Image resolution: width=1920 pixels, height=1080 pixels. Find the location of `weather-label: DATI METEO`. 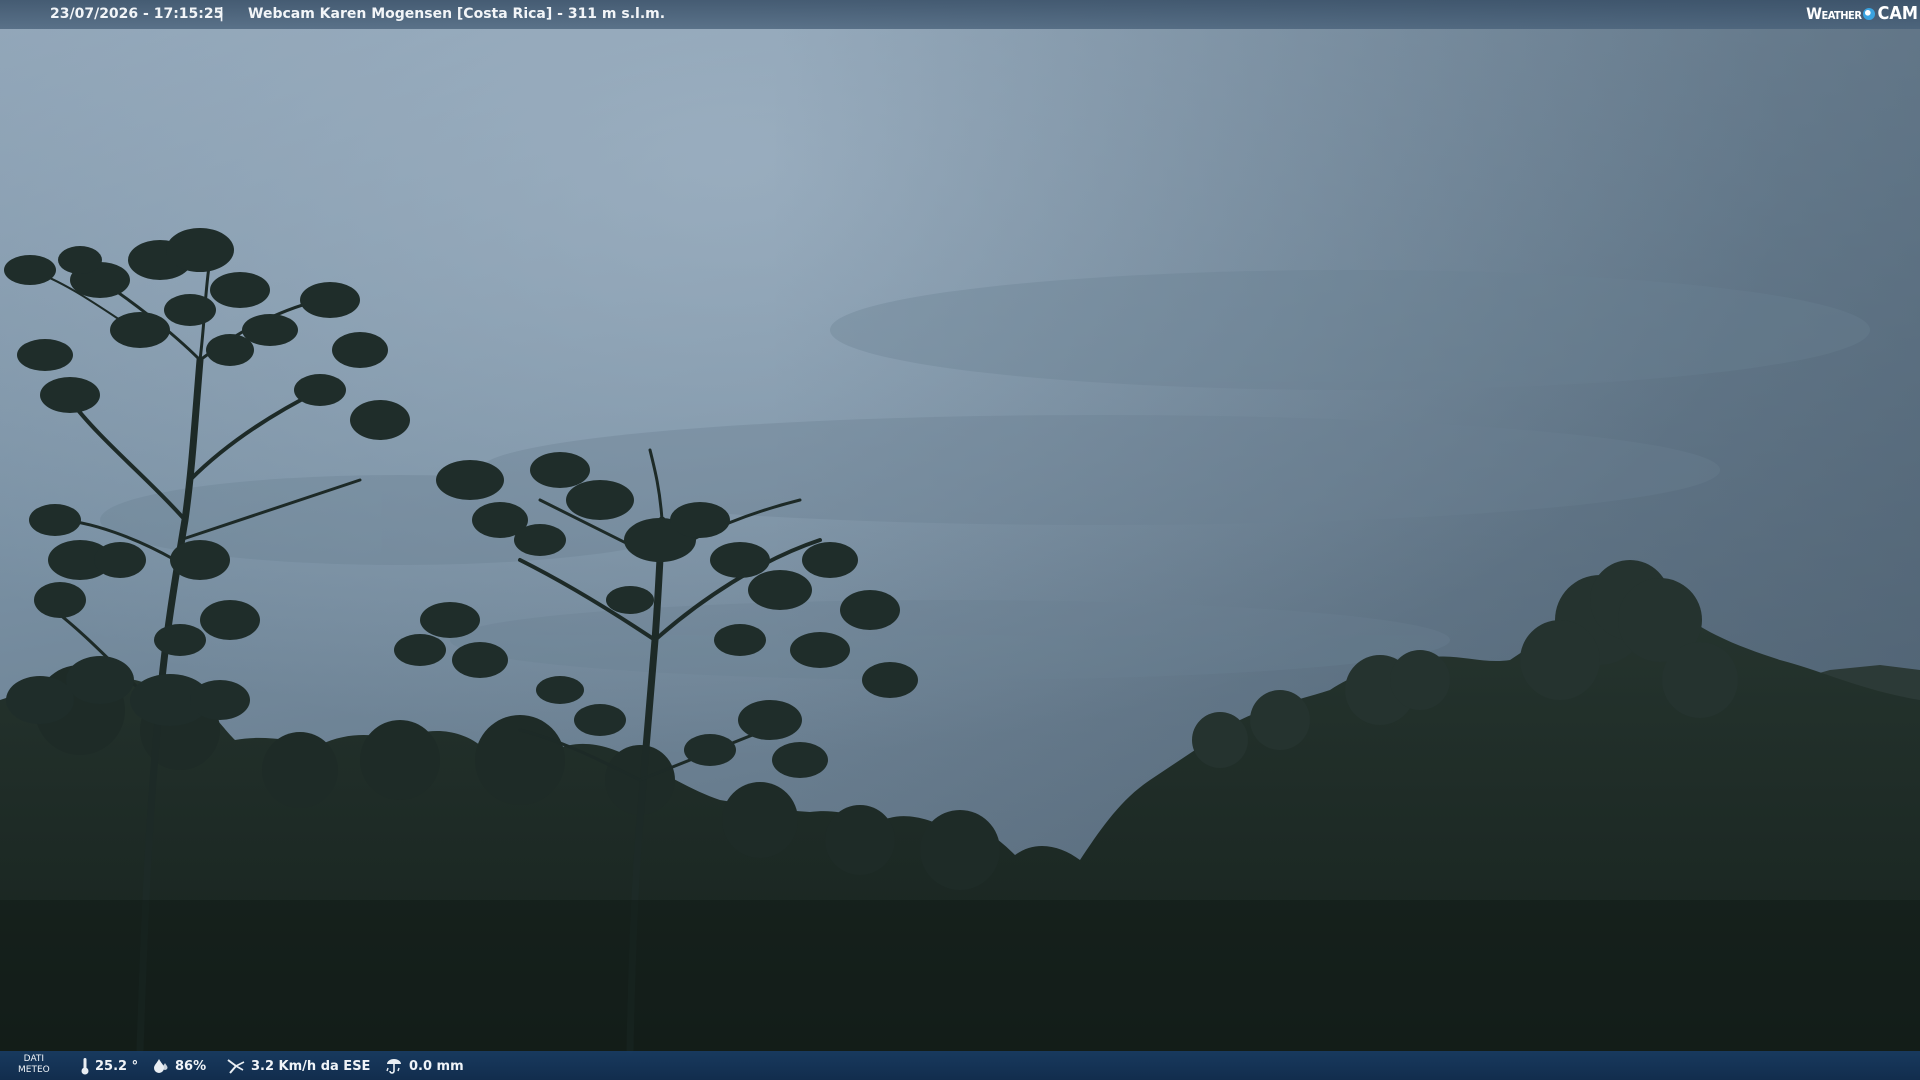

weather-label: DATI METEO is located at coordinates (34, 1065).